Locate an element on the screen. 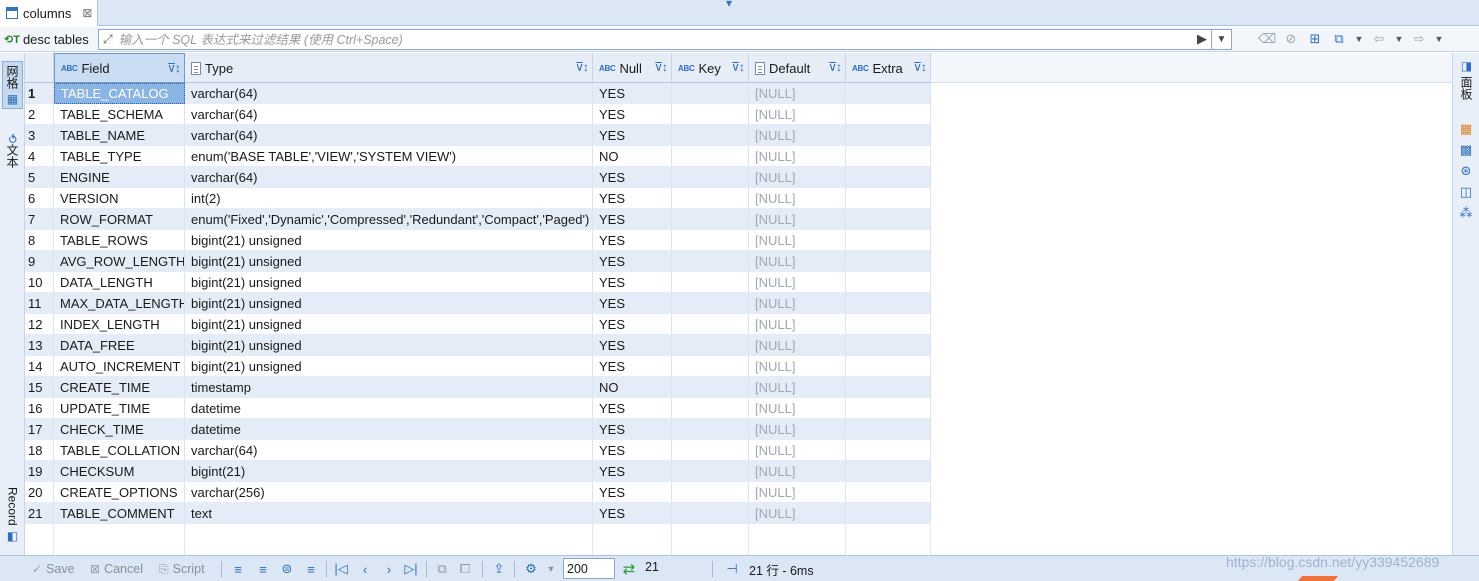 Image resolution: width=1479 pixels, height=581 pixels. field-cell: CHECK_TIME is located at coordinates (119, 429).